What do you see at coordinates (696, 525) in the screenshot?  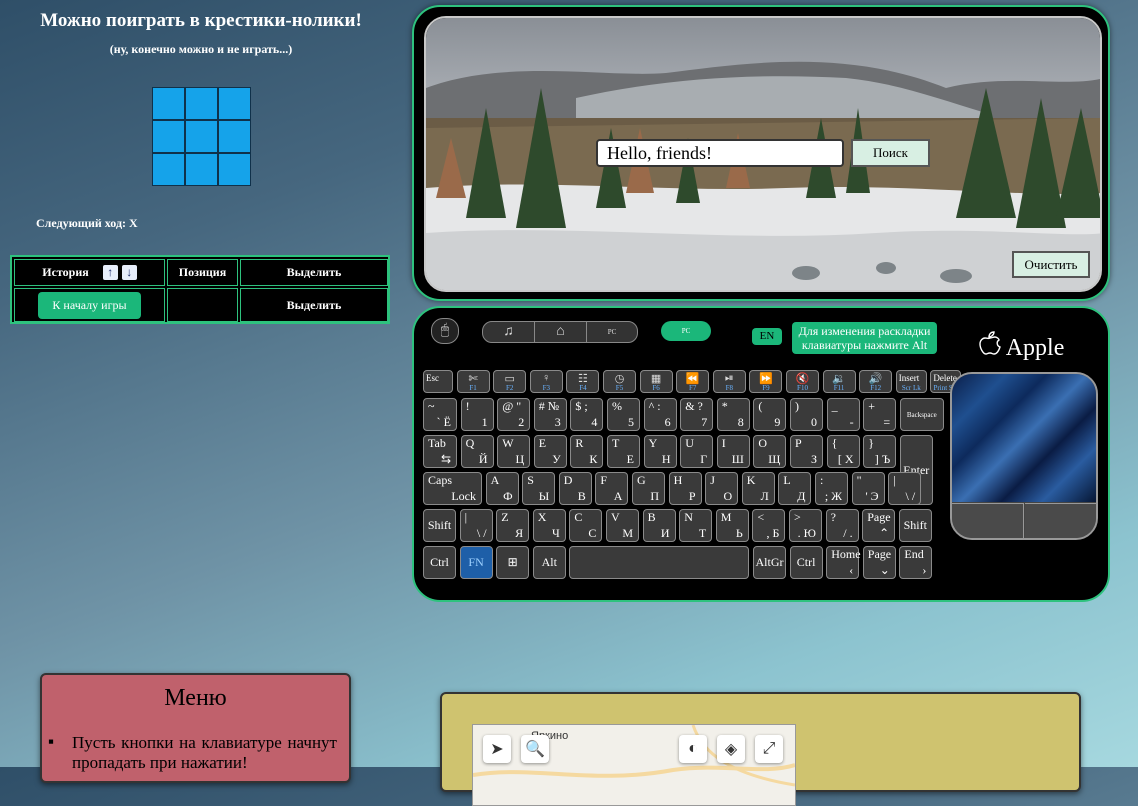 I see `key-n: NТ` at bounding box center [696, 525].